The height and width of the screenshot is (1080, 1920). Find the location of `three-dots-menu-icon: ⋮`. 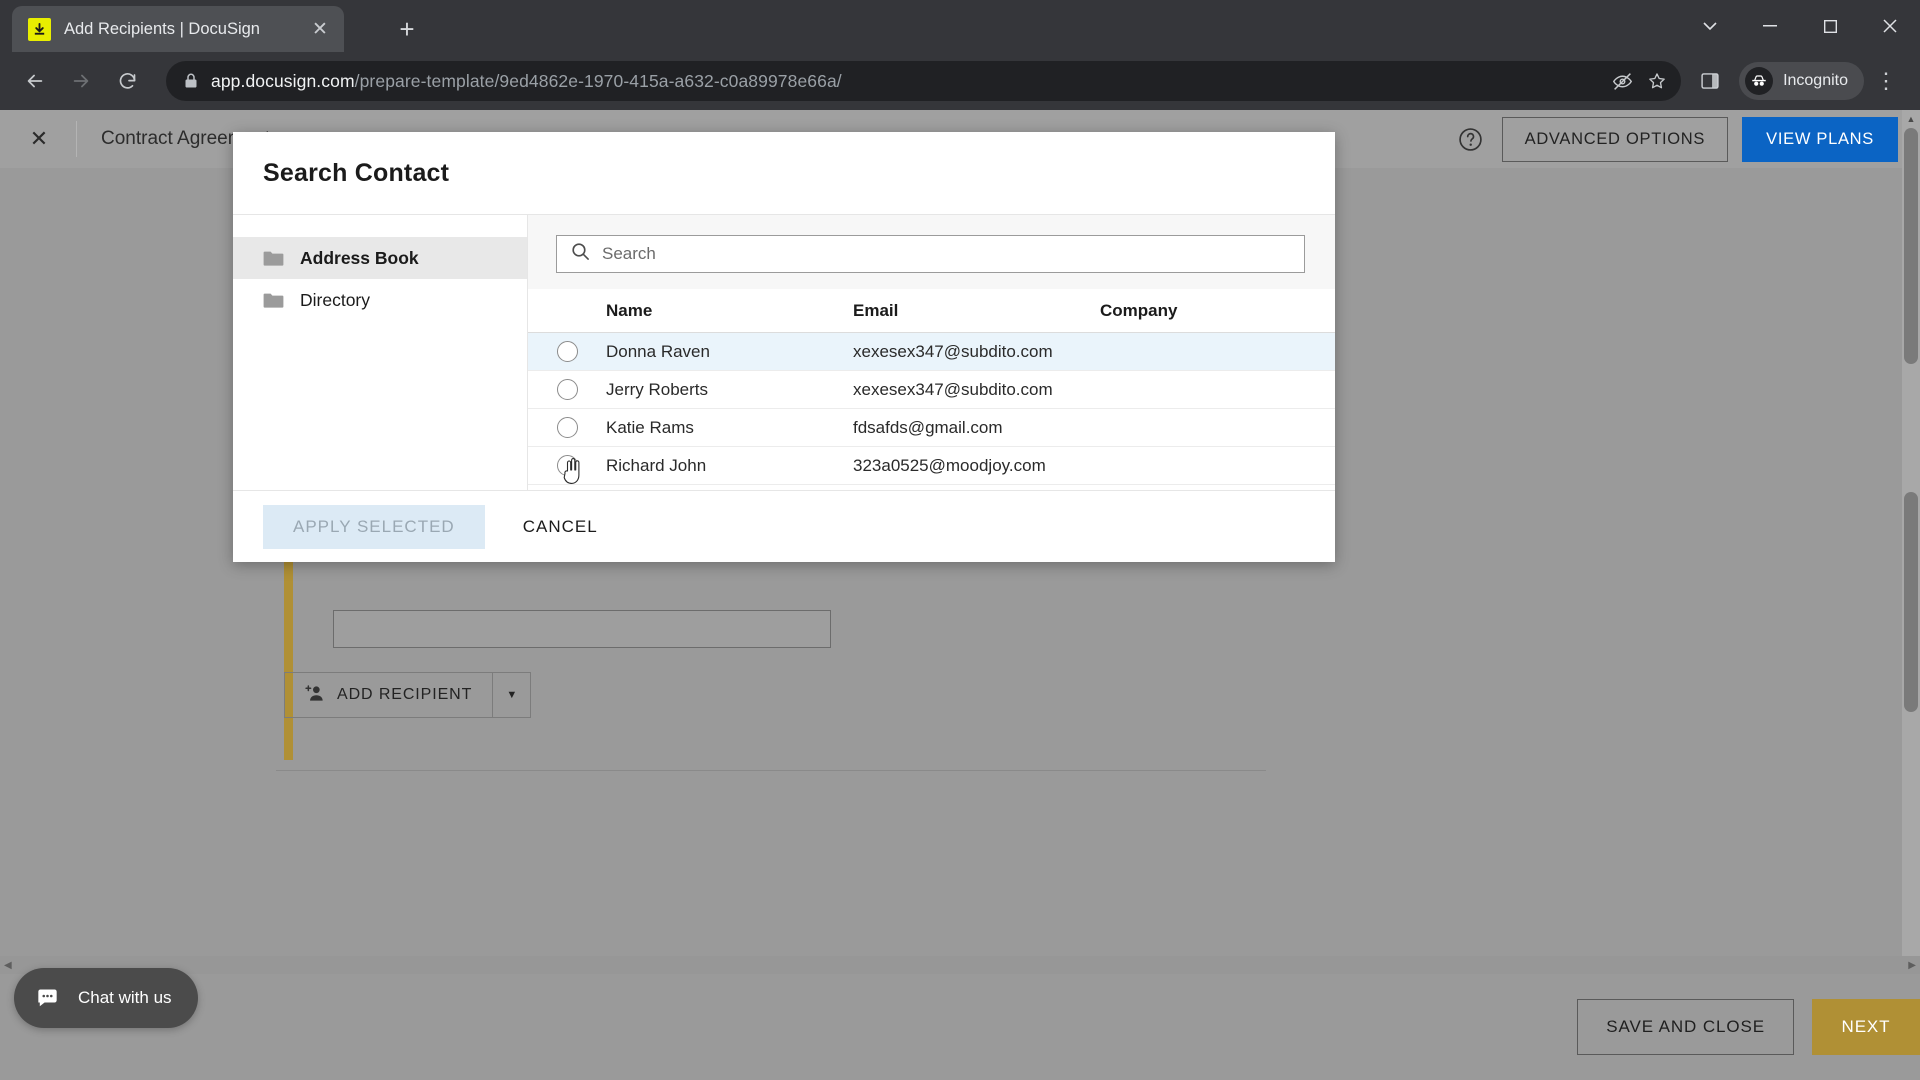

three-dots-menu-icon: ⋮ is located at coordinates (1886, 81).